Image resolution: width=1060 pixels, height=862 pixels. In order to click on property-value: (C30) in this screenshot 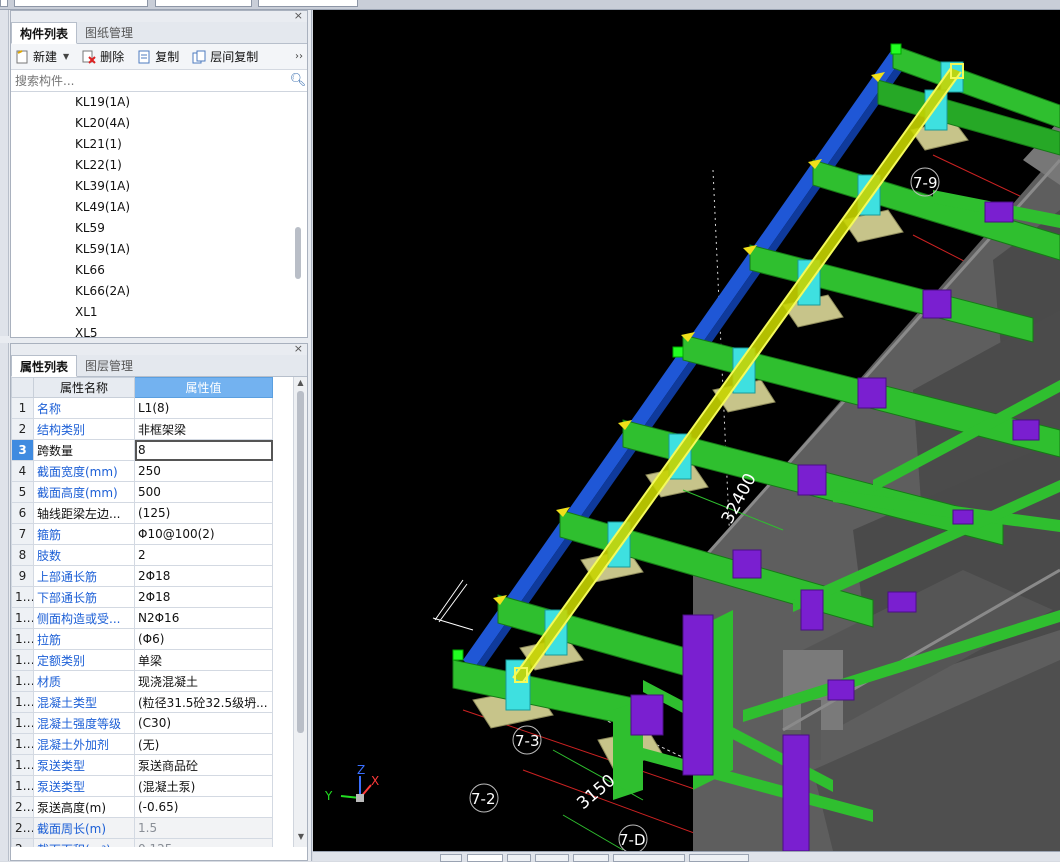, I will do `click(203, 723)`.